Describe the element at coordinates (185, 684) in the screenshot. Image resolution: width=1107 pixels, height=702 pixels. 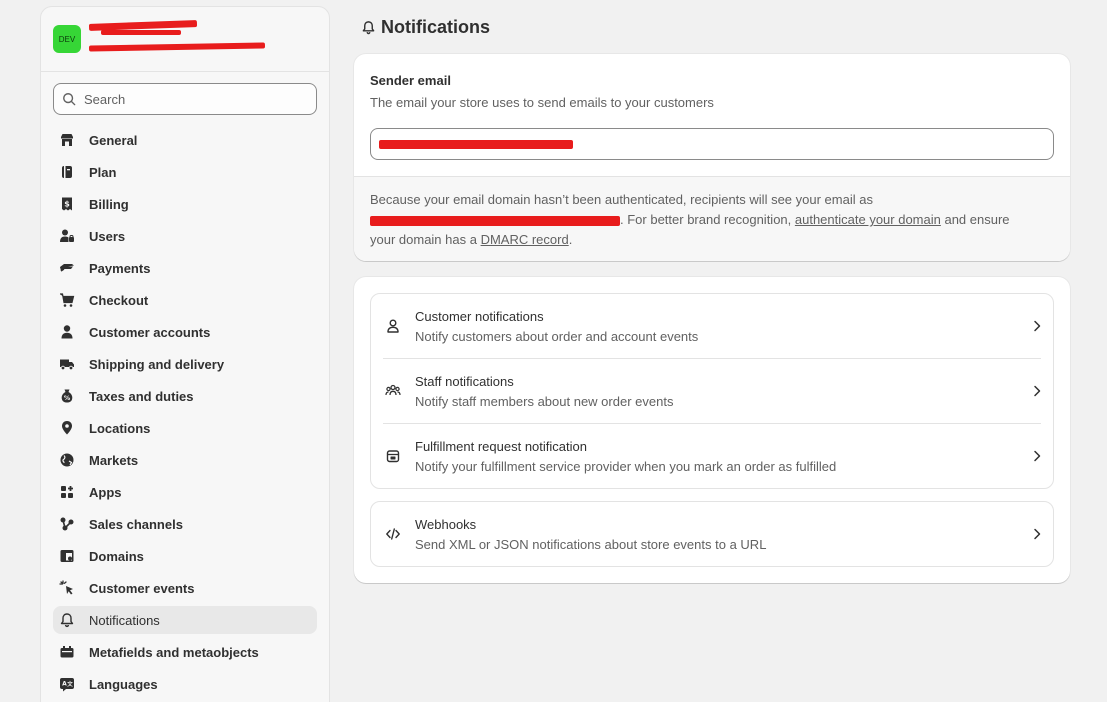
I see `sidebar-item-languages: A文 Languages` at that location.